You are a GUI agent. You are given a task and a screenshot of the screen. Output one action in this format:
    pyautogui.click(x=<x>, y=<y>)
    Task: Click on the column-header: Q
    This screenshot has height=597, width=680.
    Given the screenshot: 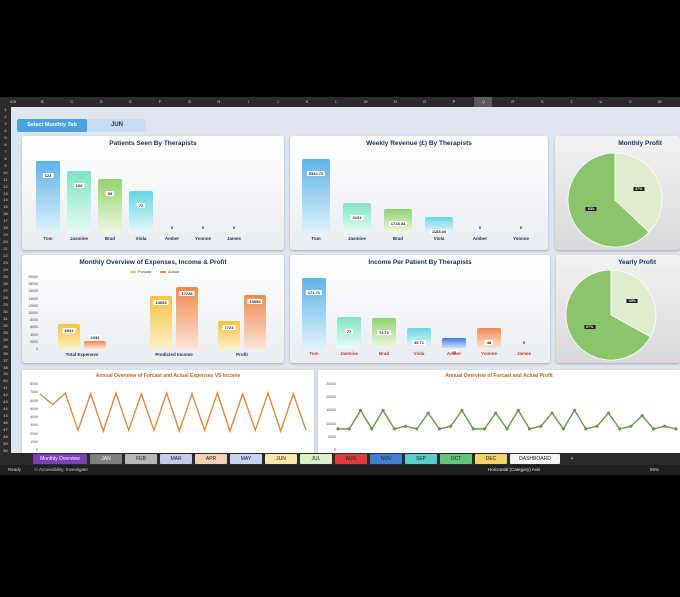 What is the action you would take?
    pyautogui.click(x=483, y=102)
    